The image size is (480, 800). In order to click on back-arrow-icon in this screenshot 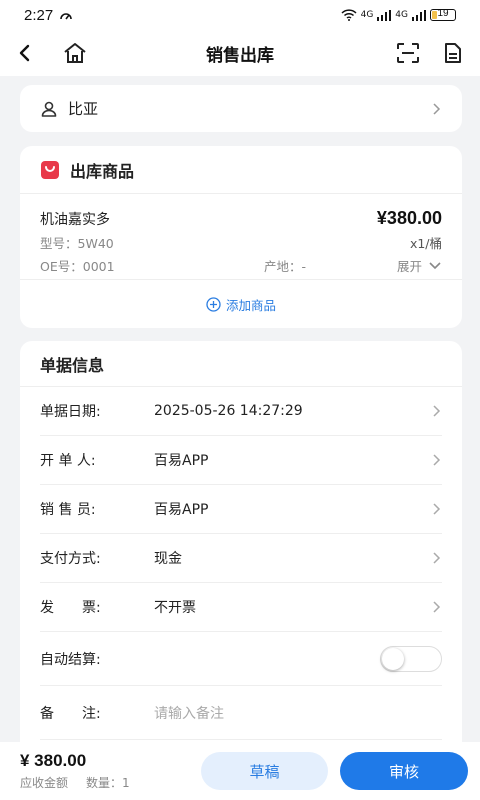, I will do `click(24, 53)`.